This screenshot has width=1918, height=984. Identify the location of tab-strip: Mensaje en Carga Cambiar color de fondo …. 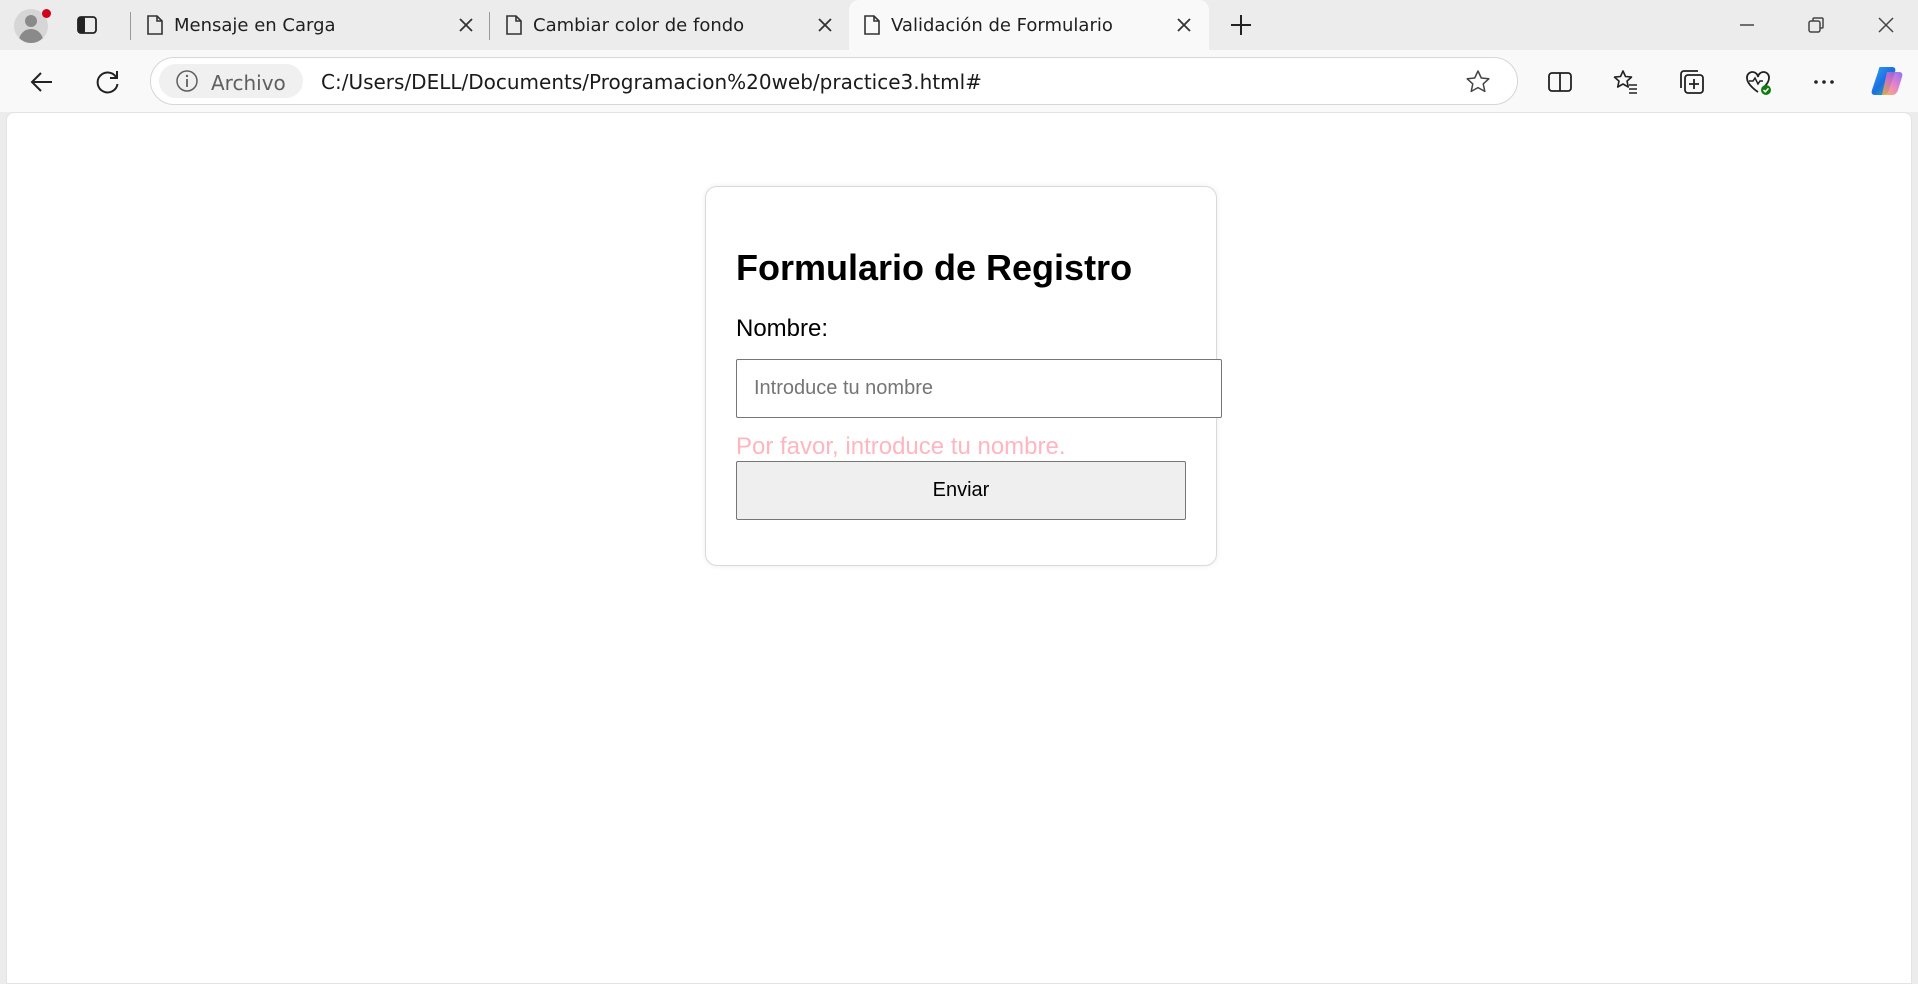
(959, 25).